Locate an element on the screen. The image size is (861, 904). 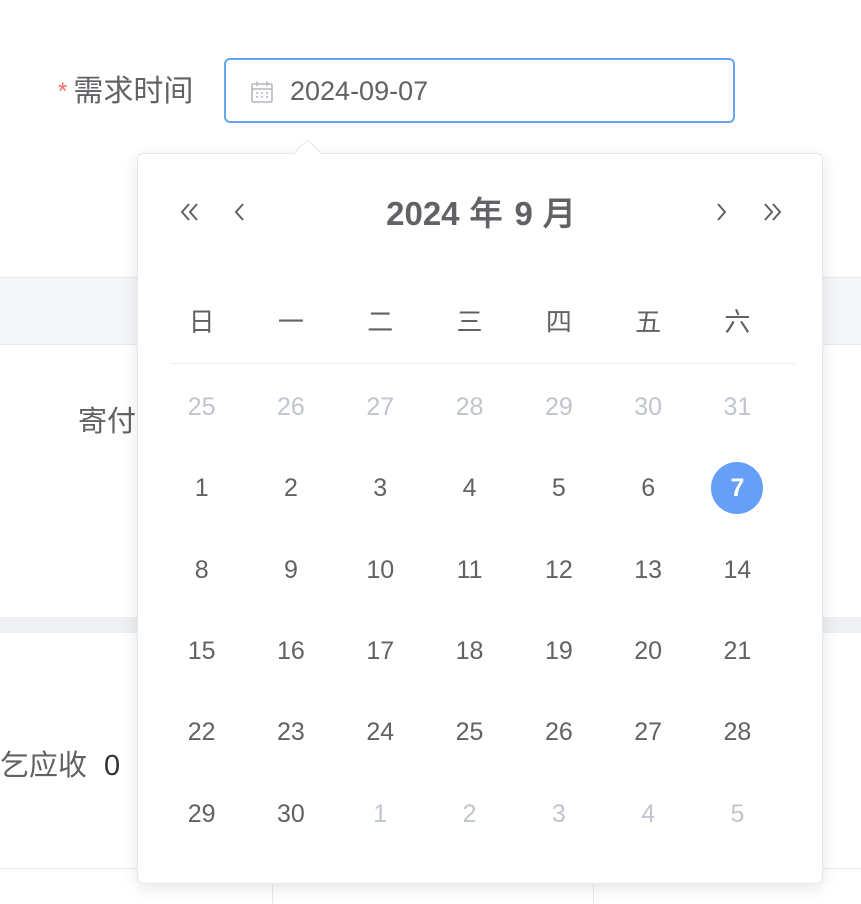
day-number: 12 is located at coordinates (558, 569).